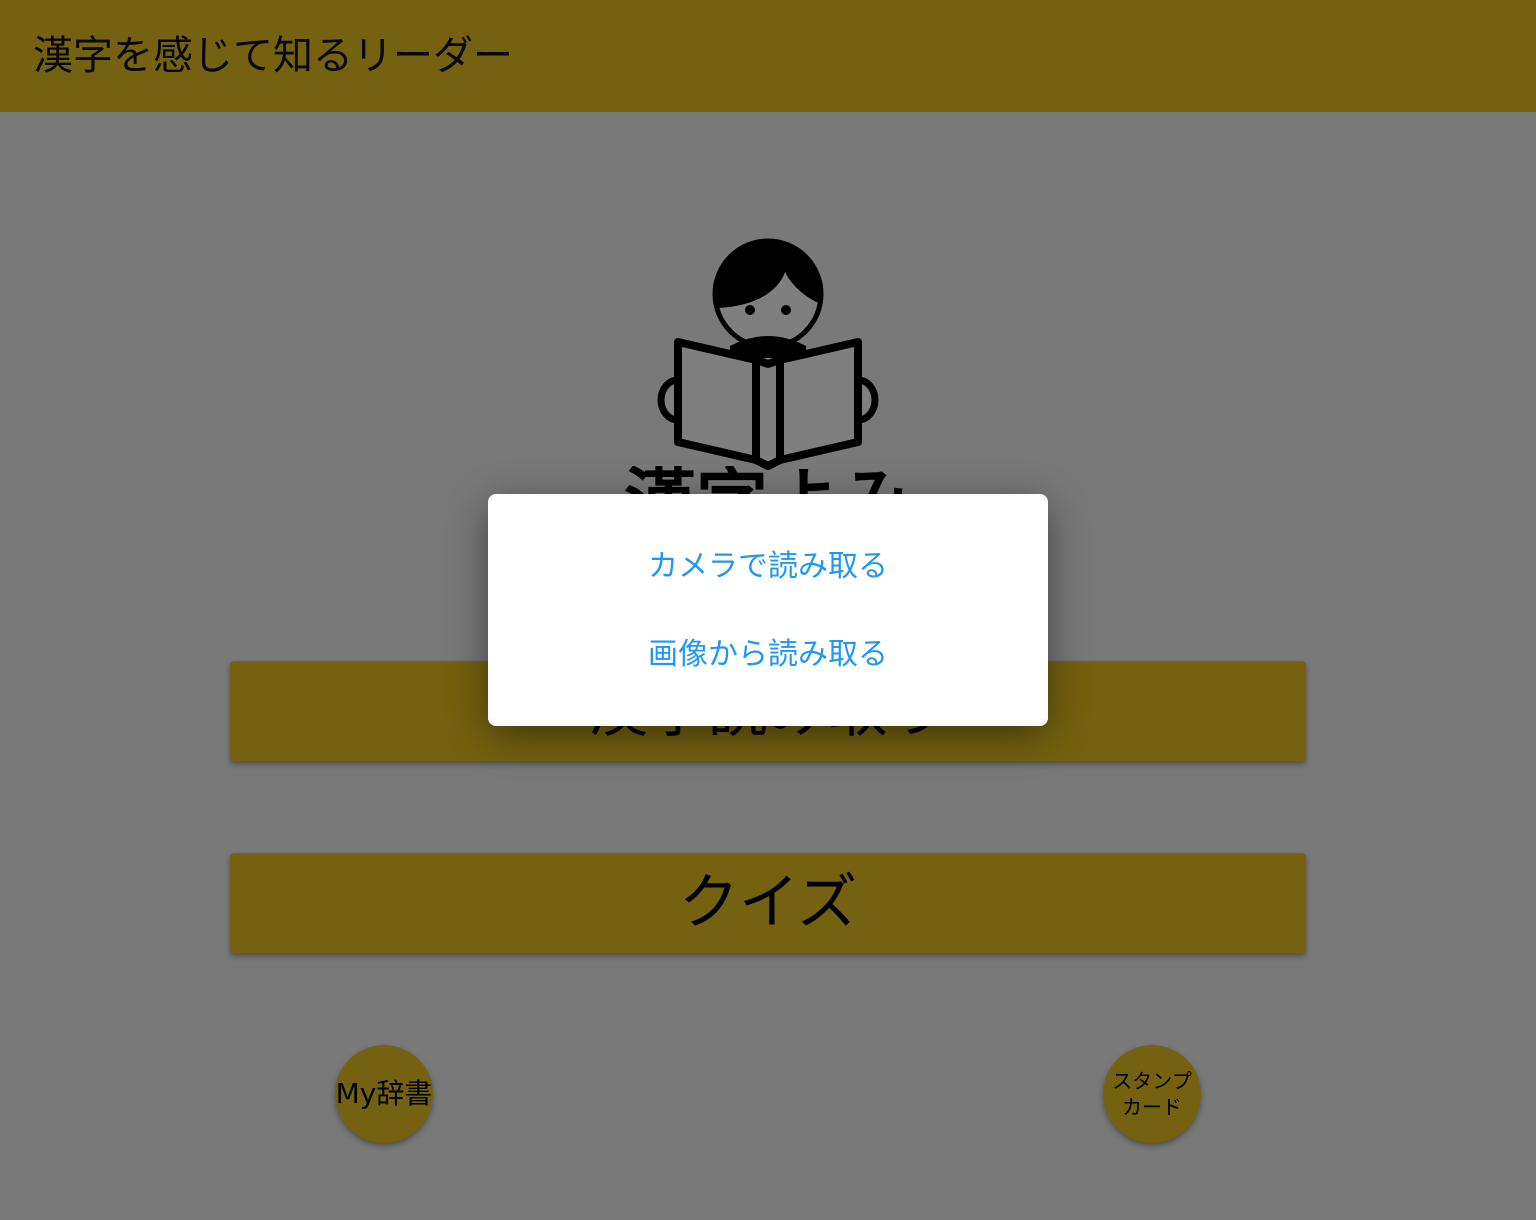  Describe the element at coordinates (768, 651) in the screenshot. I see `read-from-image-option: 画像から読み取る` at that location.